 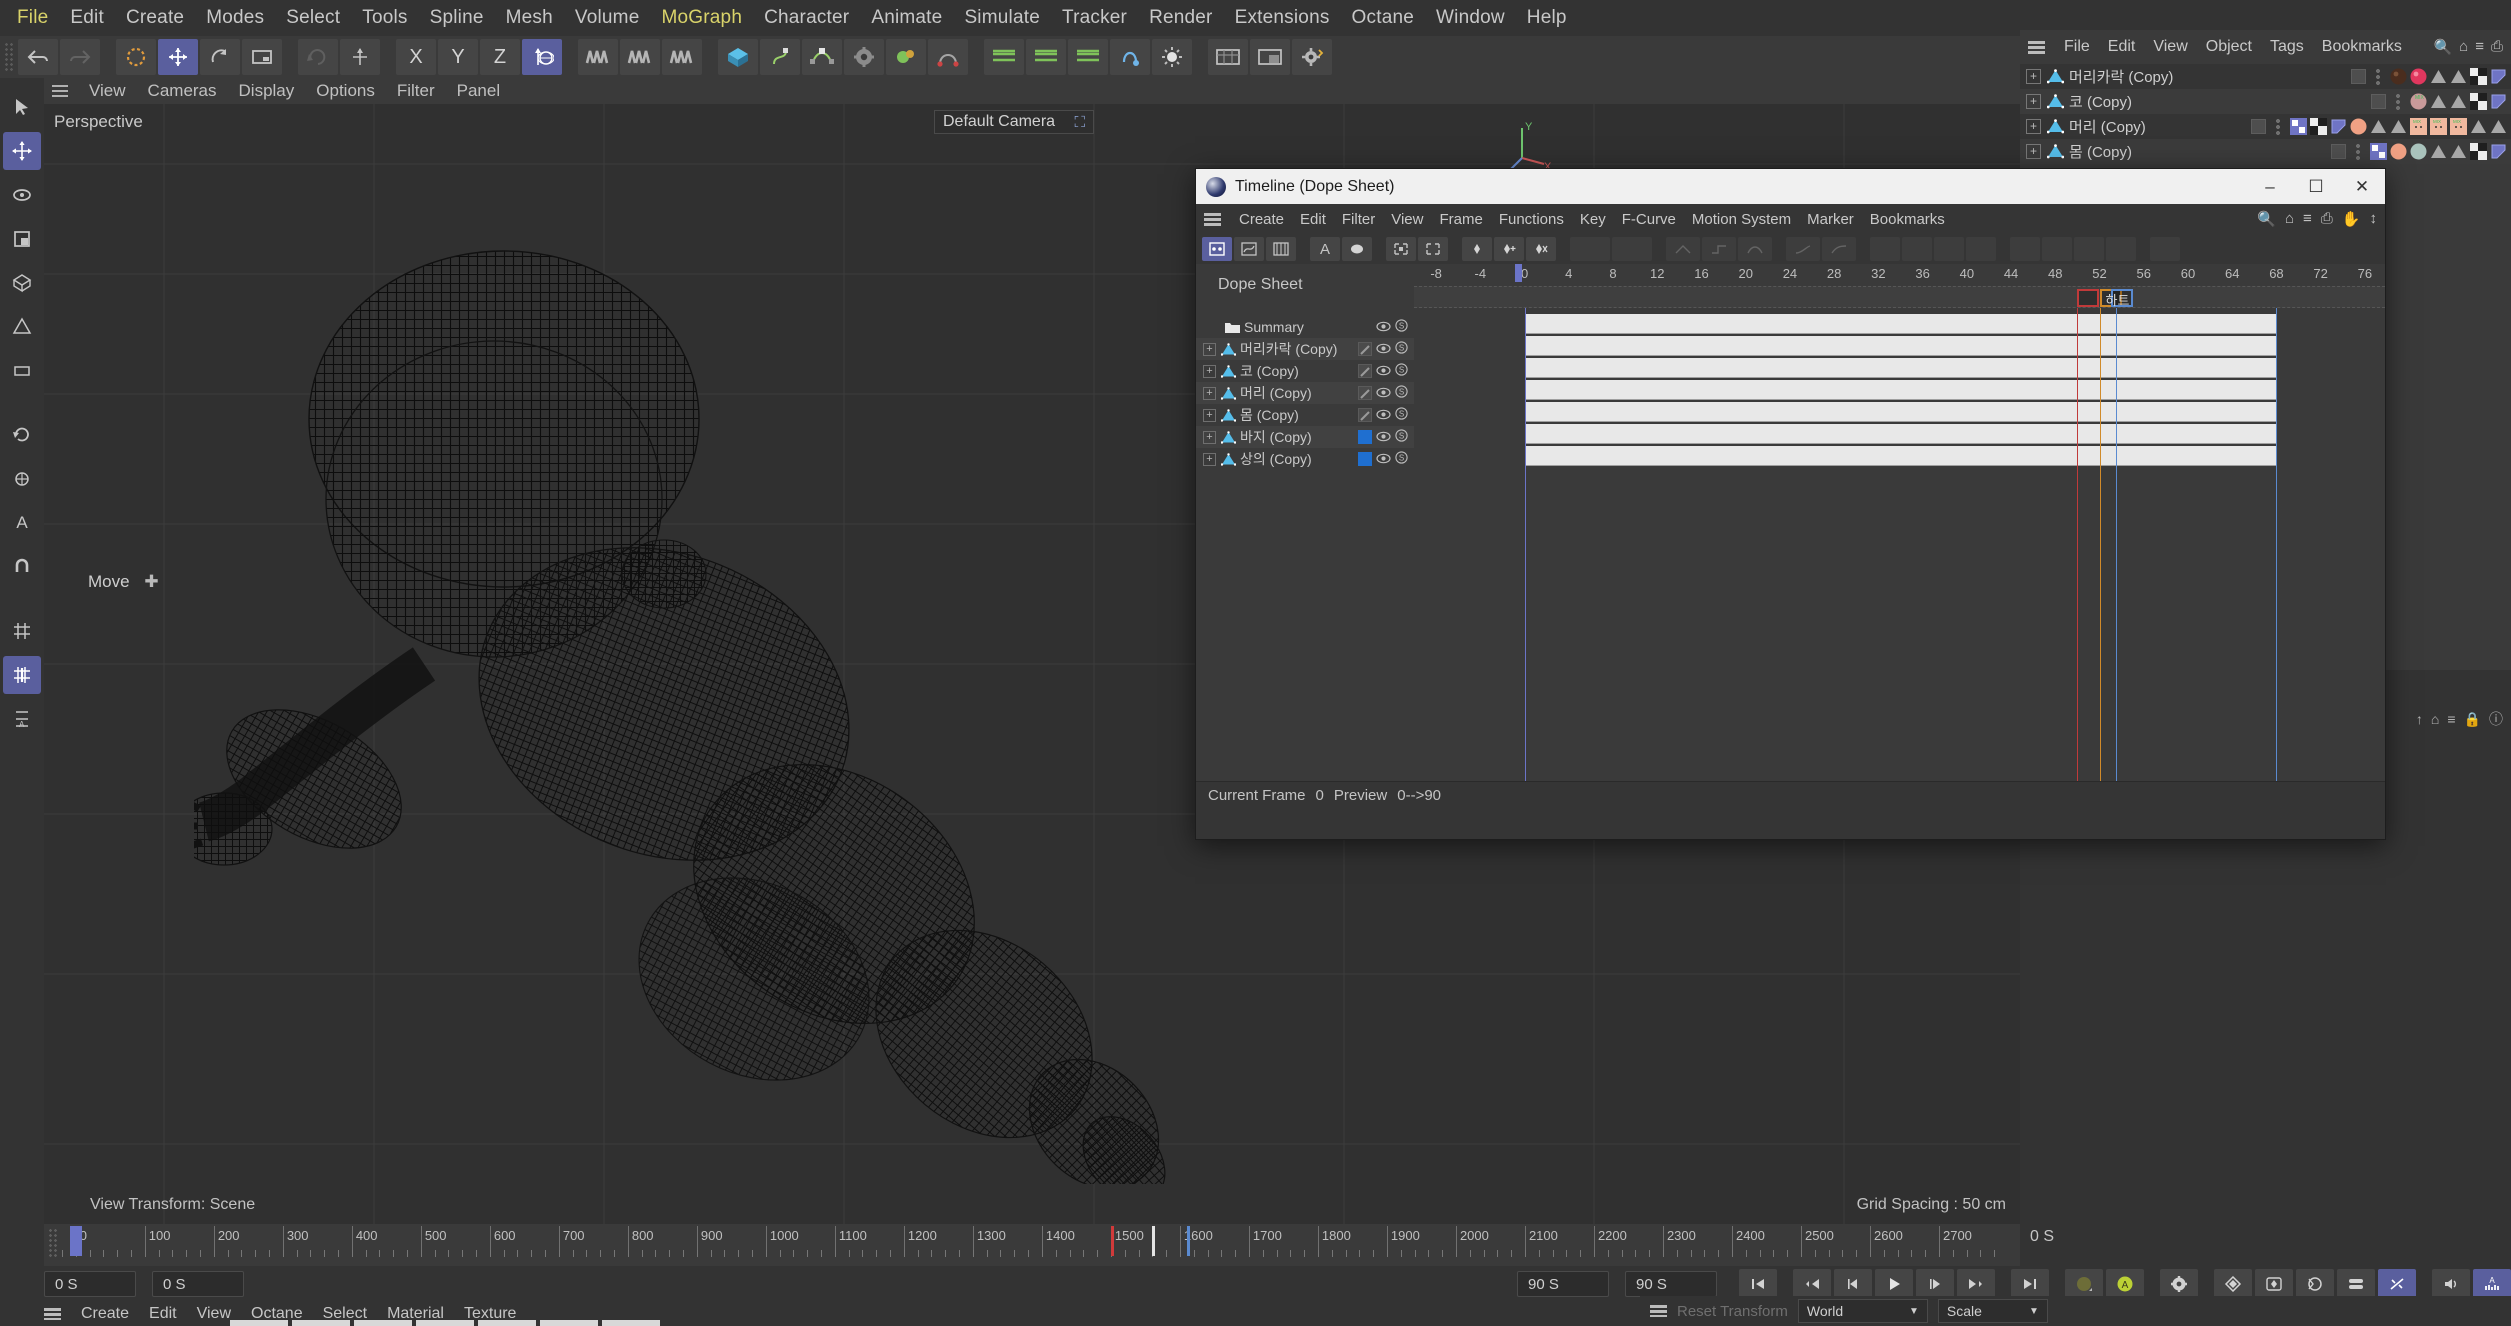 What do you see at coordinates (2351, 219) in the screenshot?
I see `hand-icon: ✋` at bounding box center [2351, 219].